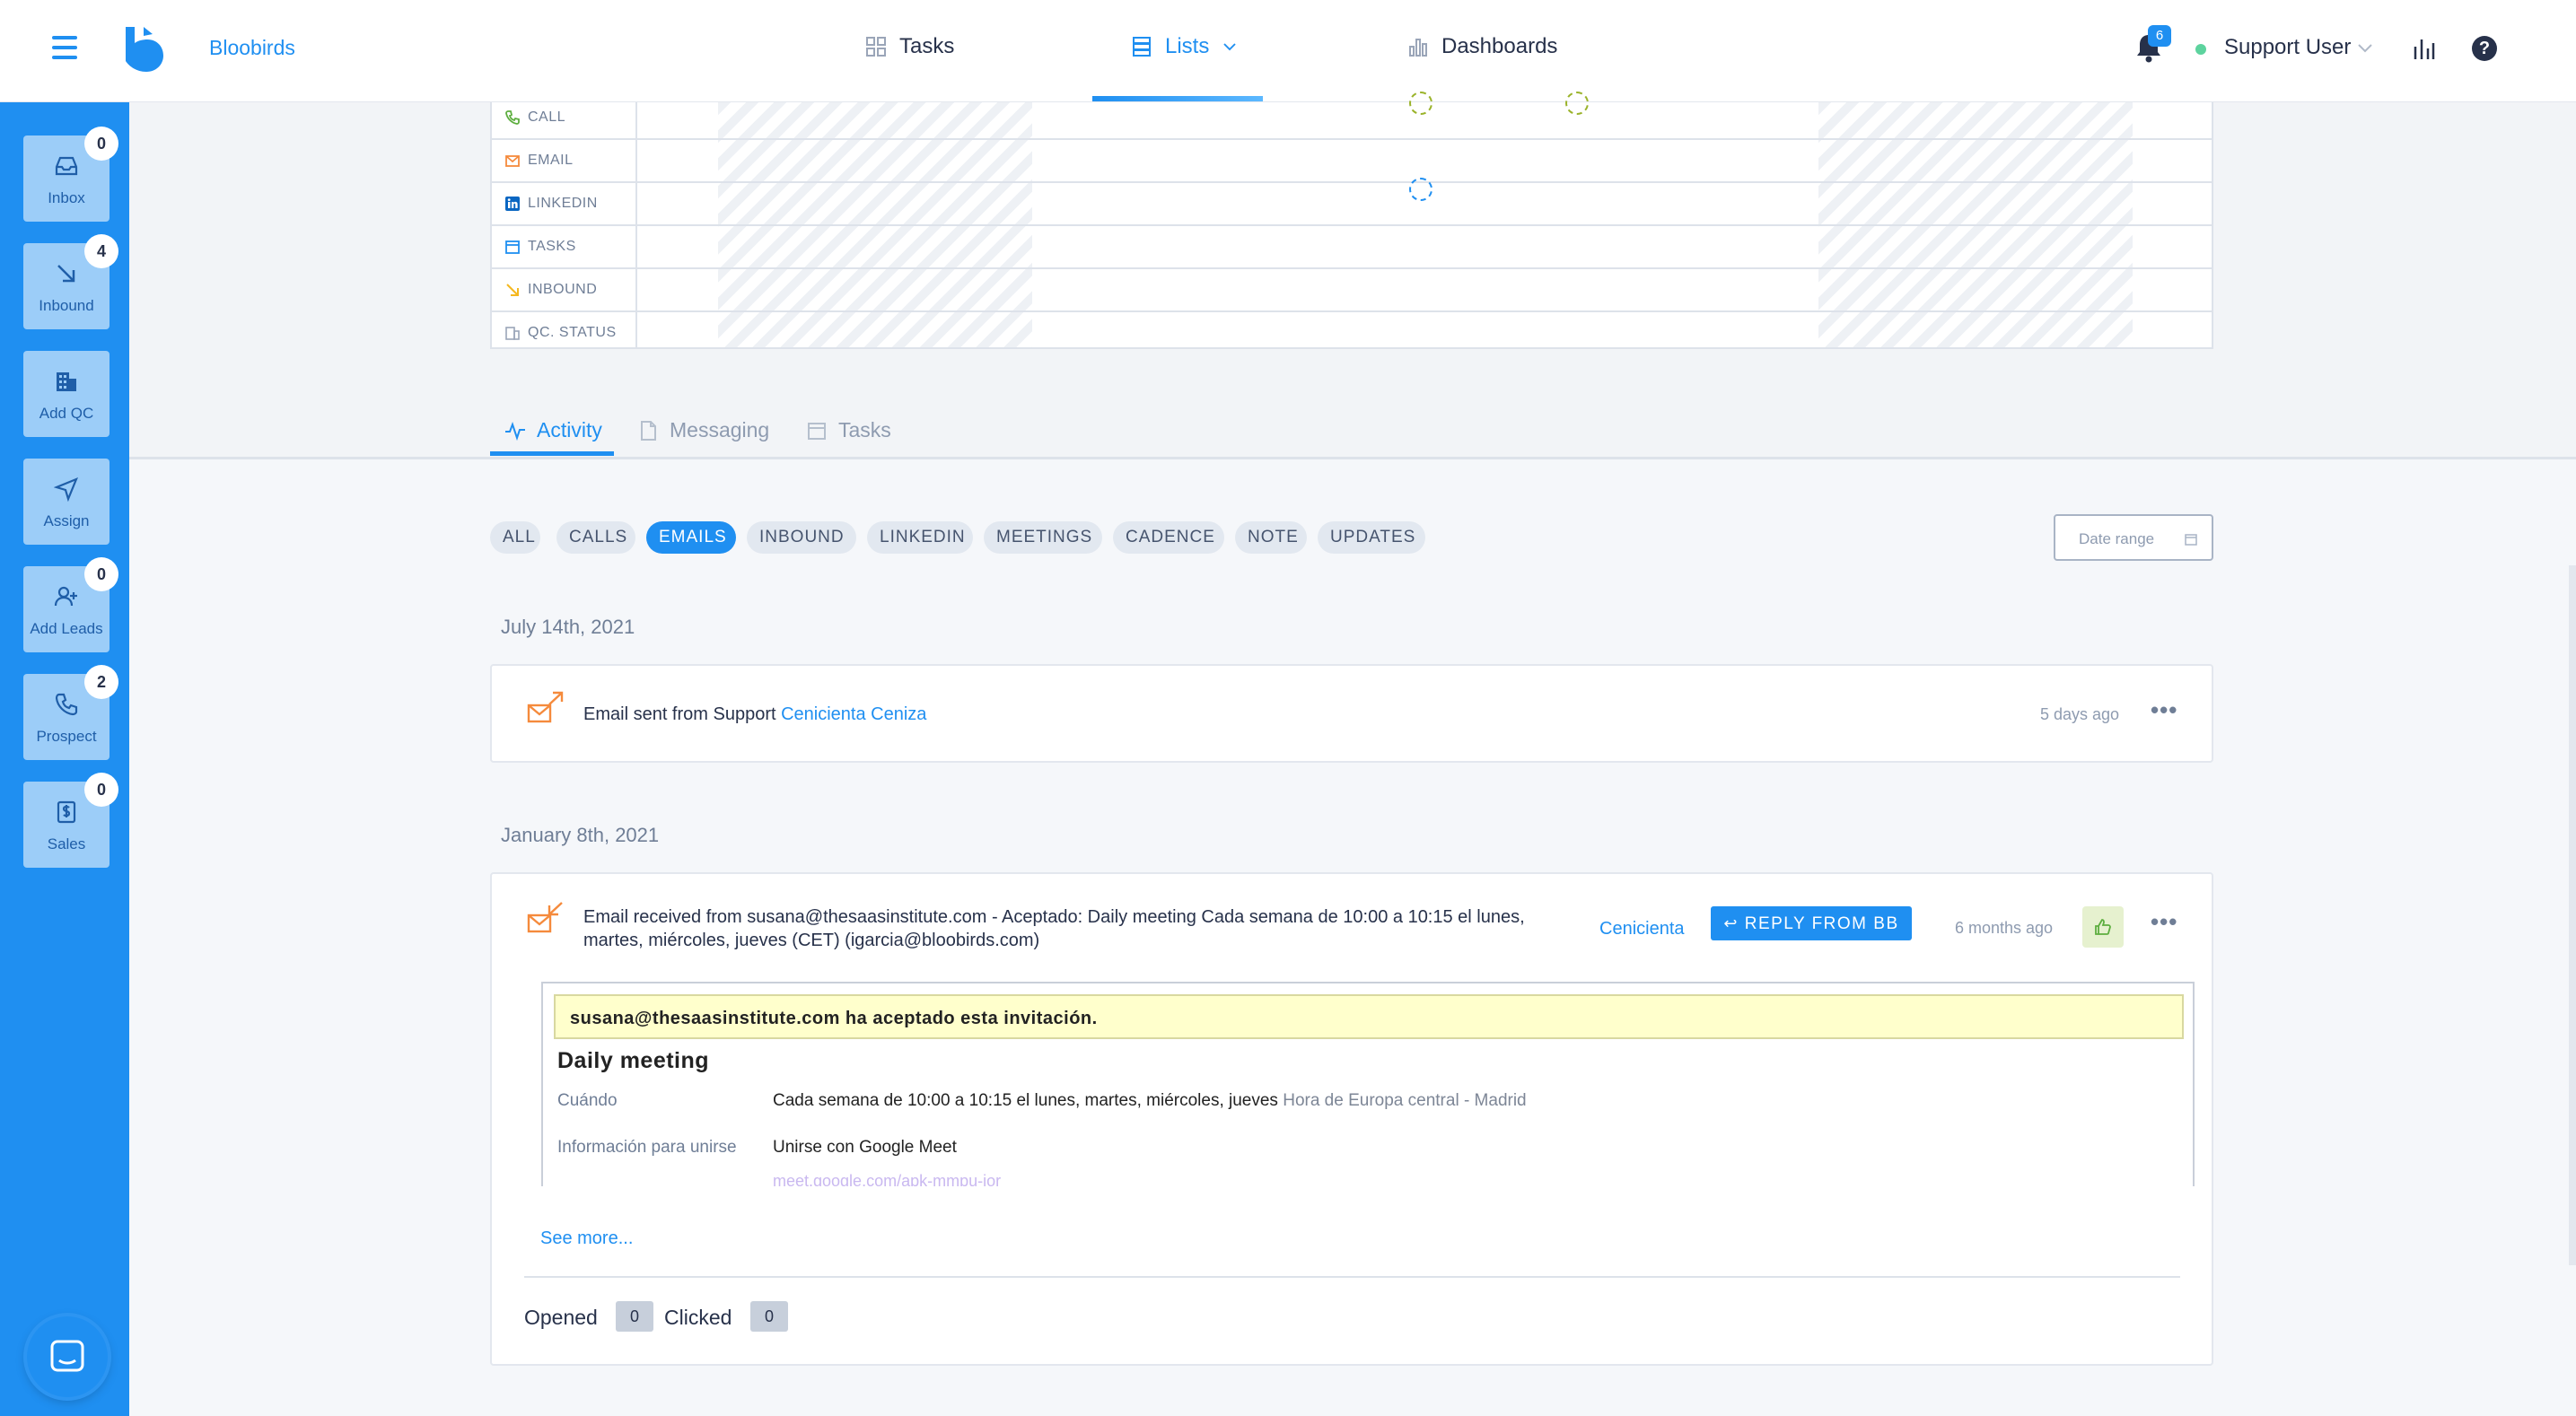 This screenshot has width=2576, height=1416. What do you see at coordinates (595, 537) in the screenshot?
I see `filter-calls: CALLS` at bounding box center [595, 537].